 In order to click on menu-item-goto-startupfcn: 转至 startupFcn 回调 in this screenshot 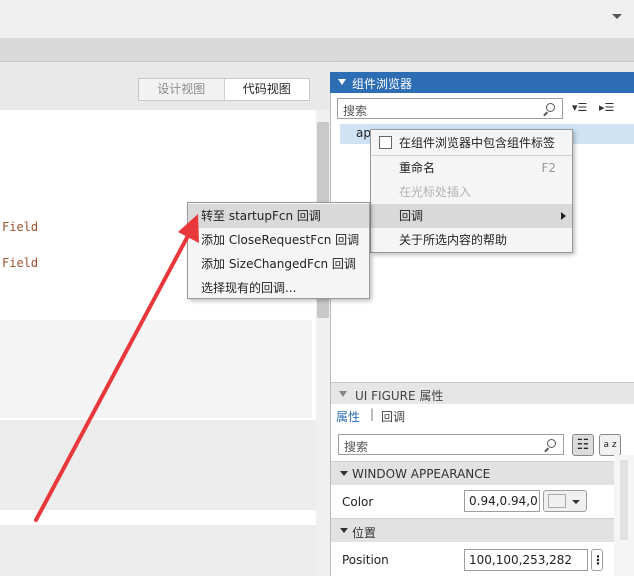, I will do `click(278, 216)`.